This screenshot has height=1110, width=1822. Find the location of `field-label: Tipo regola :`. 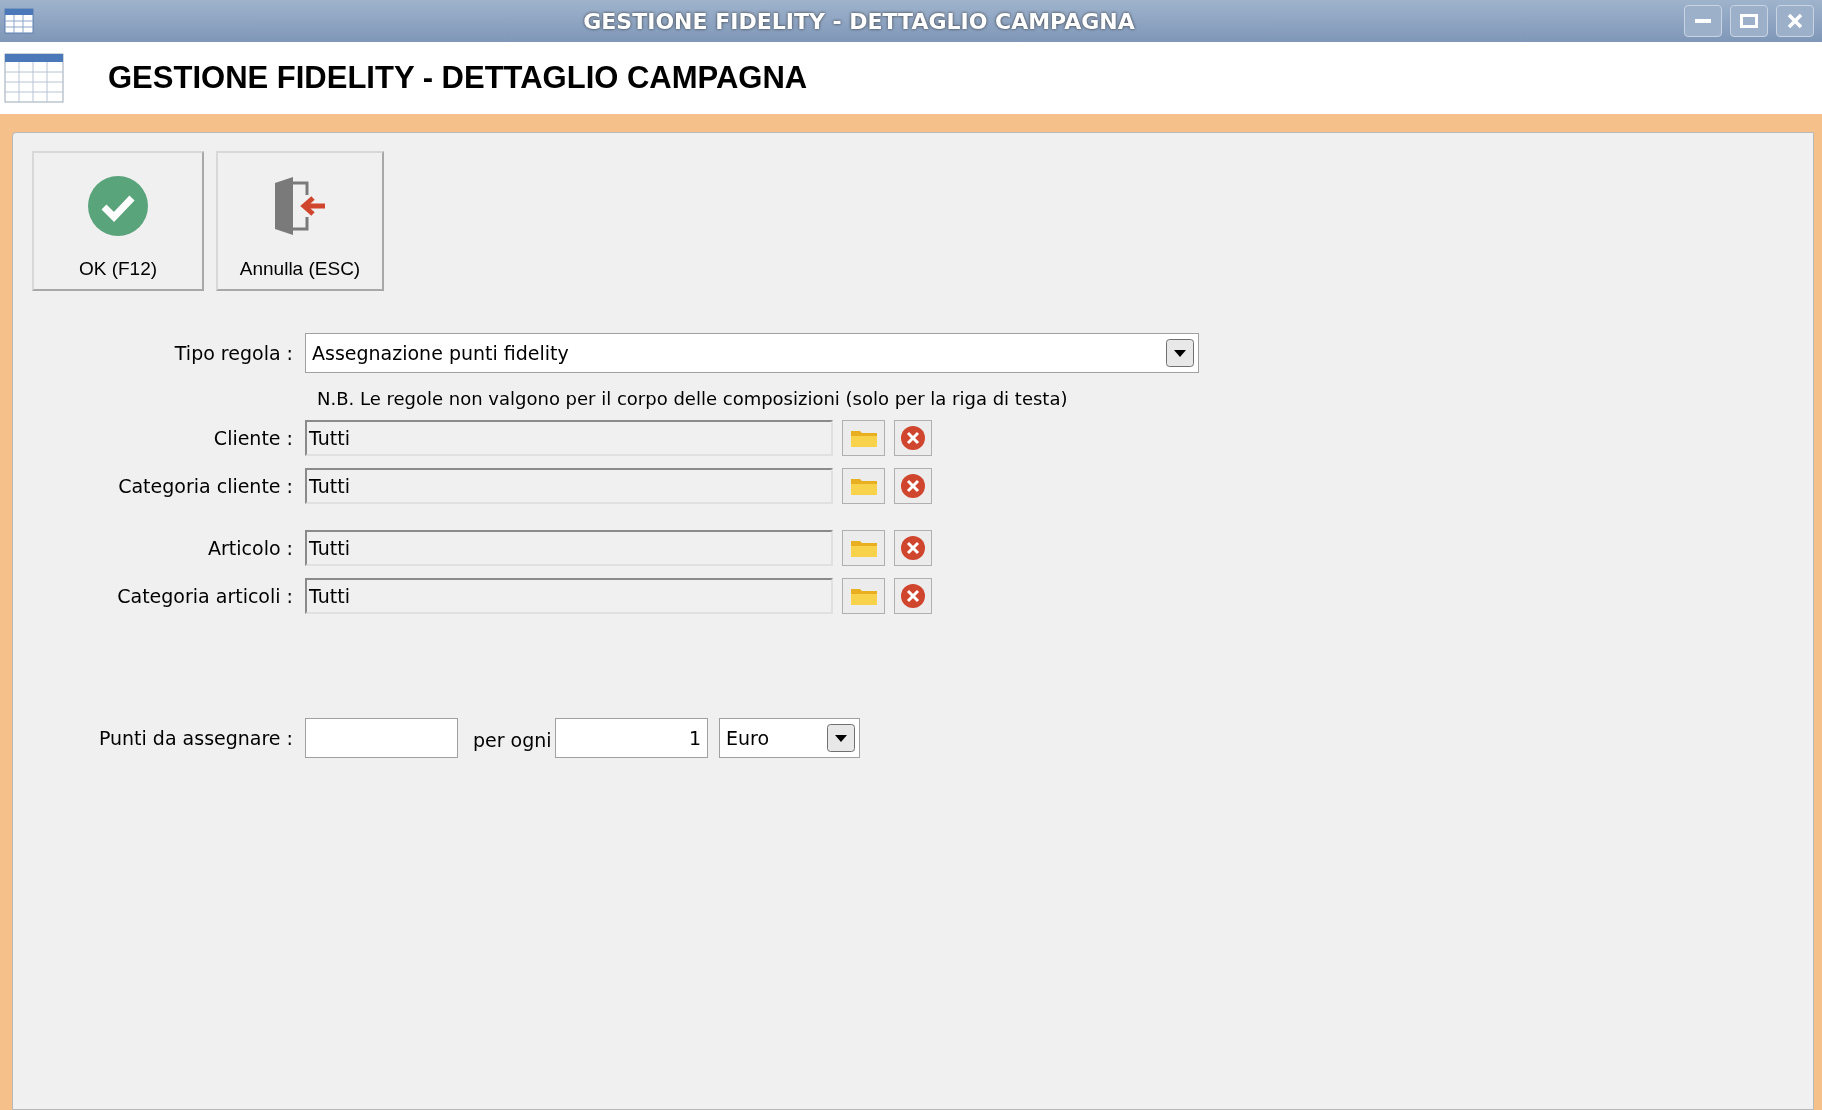

field-label: Tipo regola : is located at coordinates (233, 353).